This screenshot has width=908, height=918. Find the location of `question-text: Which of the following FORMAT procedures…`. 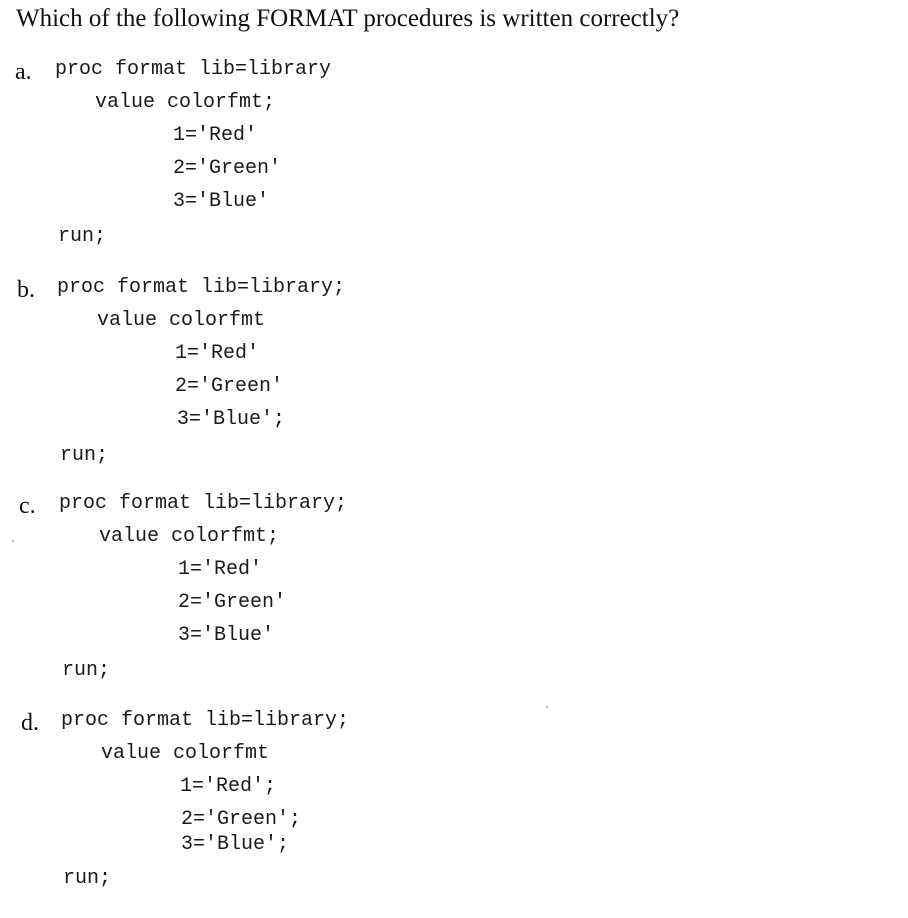

question-text: Which of the following FORMAT procedures… is located at coordinates (348, 18).